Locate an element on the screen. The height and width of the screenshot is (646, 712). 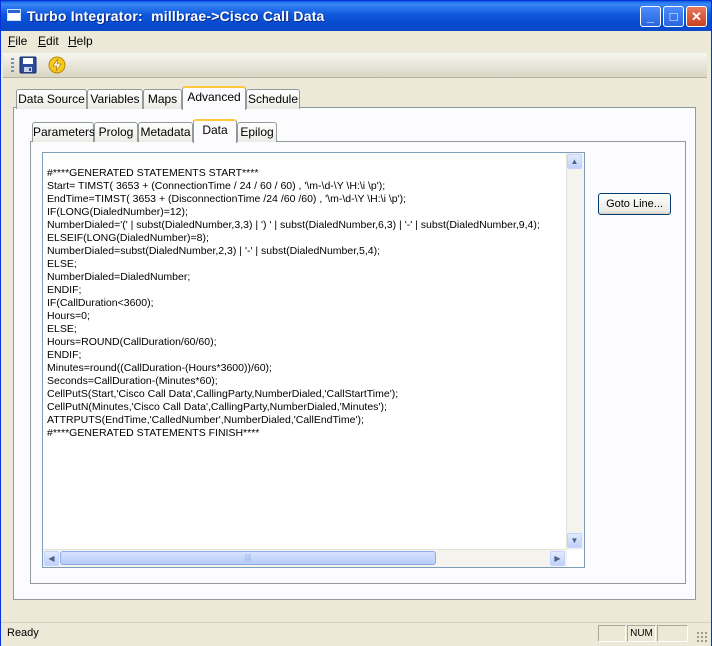
tab-maps: Maps is located at coordinates (162, 99).